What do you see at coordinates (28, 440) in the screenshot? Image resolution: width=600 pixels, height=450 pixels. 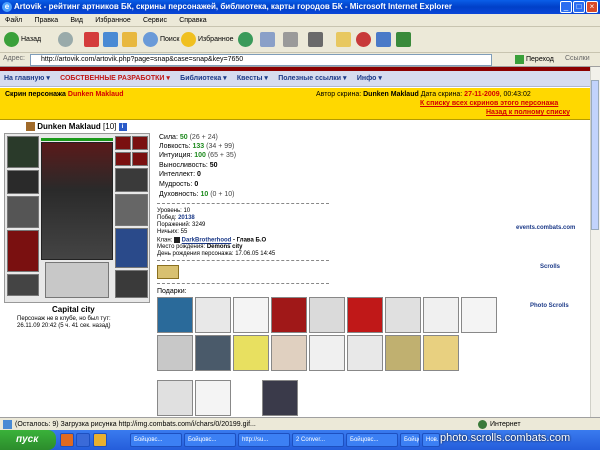 I see `start-button: пуск` at bounding box center [28, 440].